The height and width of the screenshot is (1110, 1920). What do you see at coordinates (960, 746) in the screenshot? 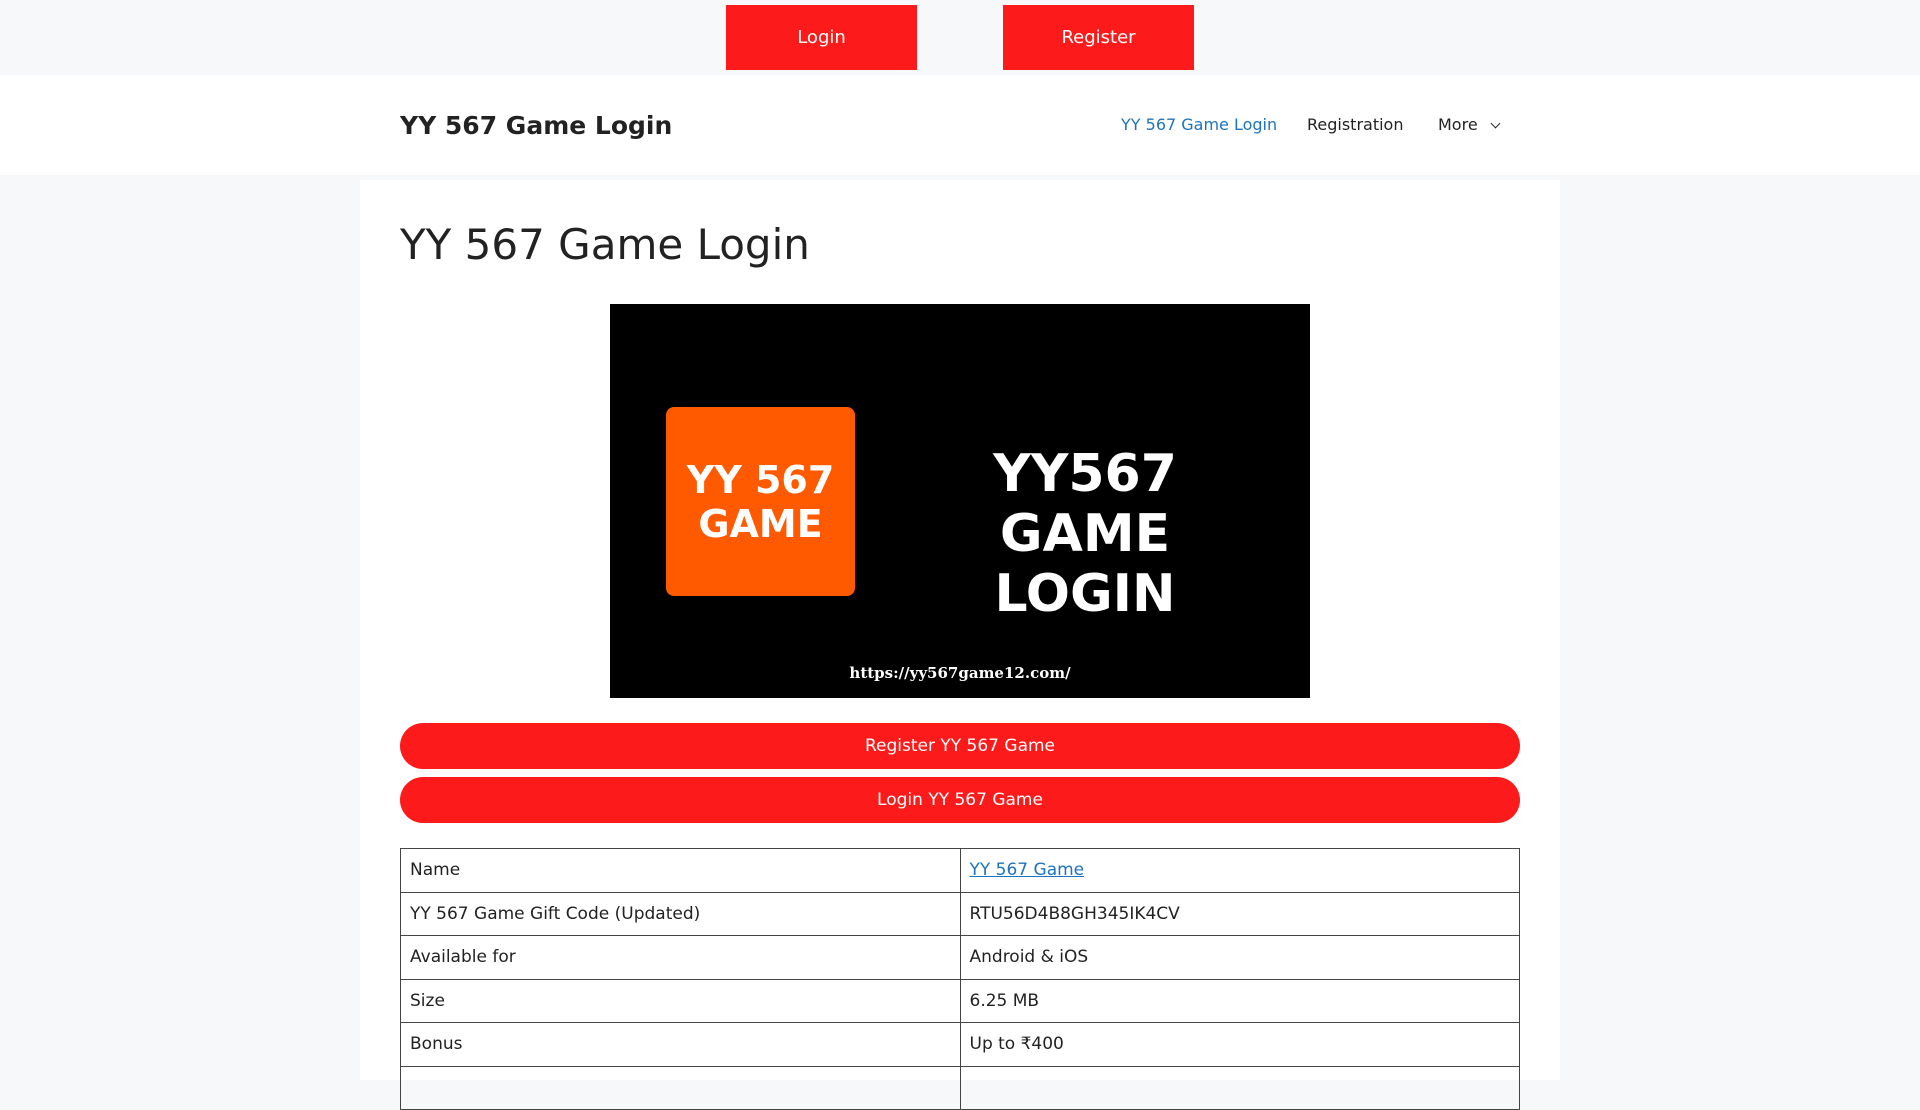
I see `register-game-button: Register YY 567 Game` at bounding box center [960, 746].